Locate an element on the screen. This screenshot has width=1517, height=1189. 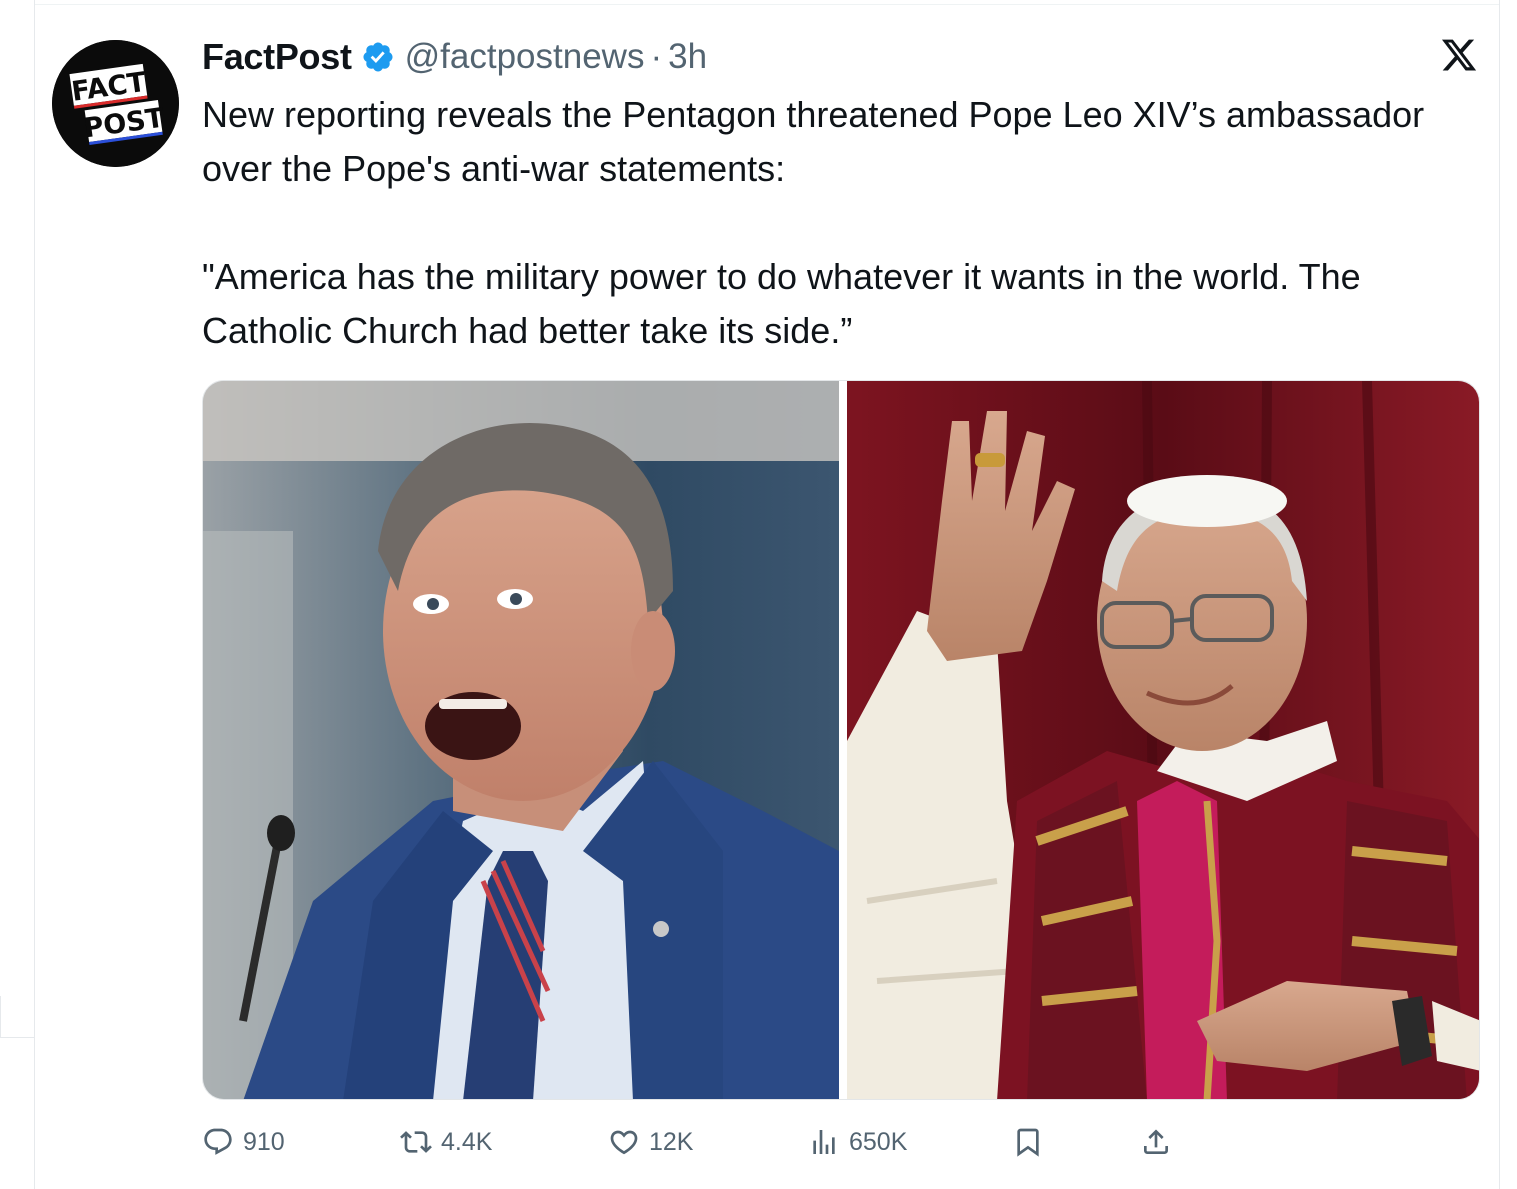
adjacent-card-edge is located at coordinates (0, 1017).